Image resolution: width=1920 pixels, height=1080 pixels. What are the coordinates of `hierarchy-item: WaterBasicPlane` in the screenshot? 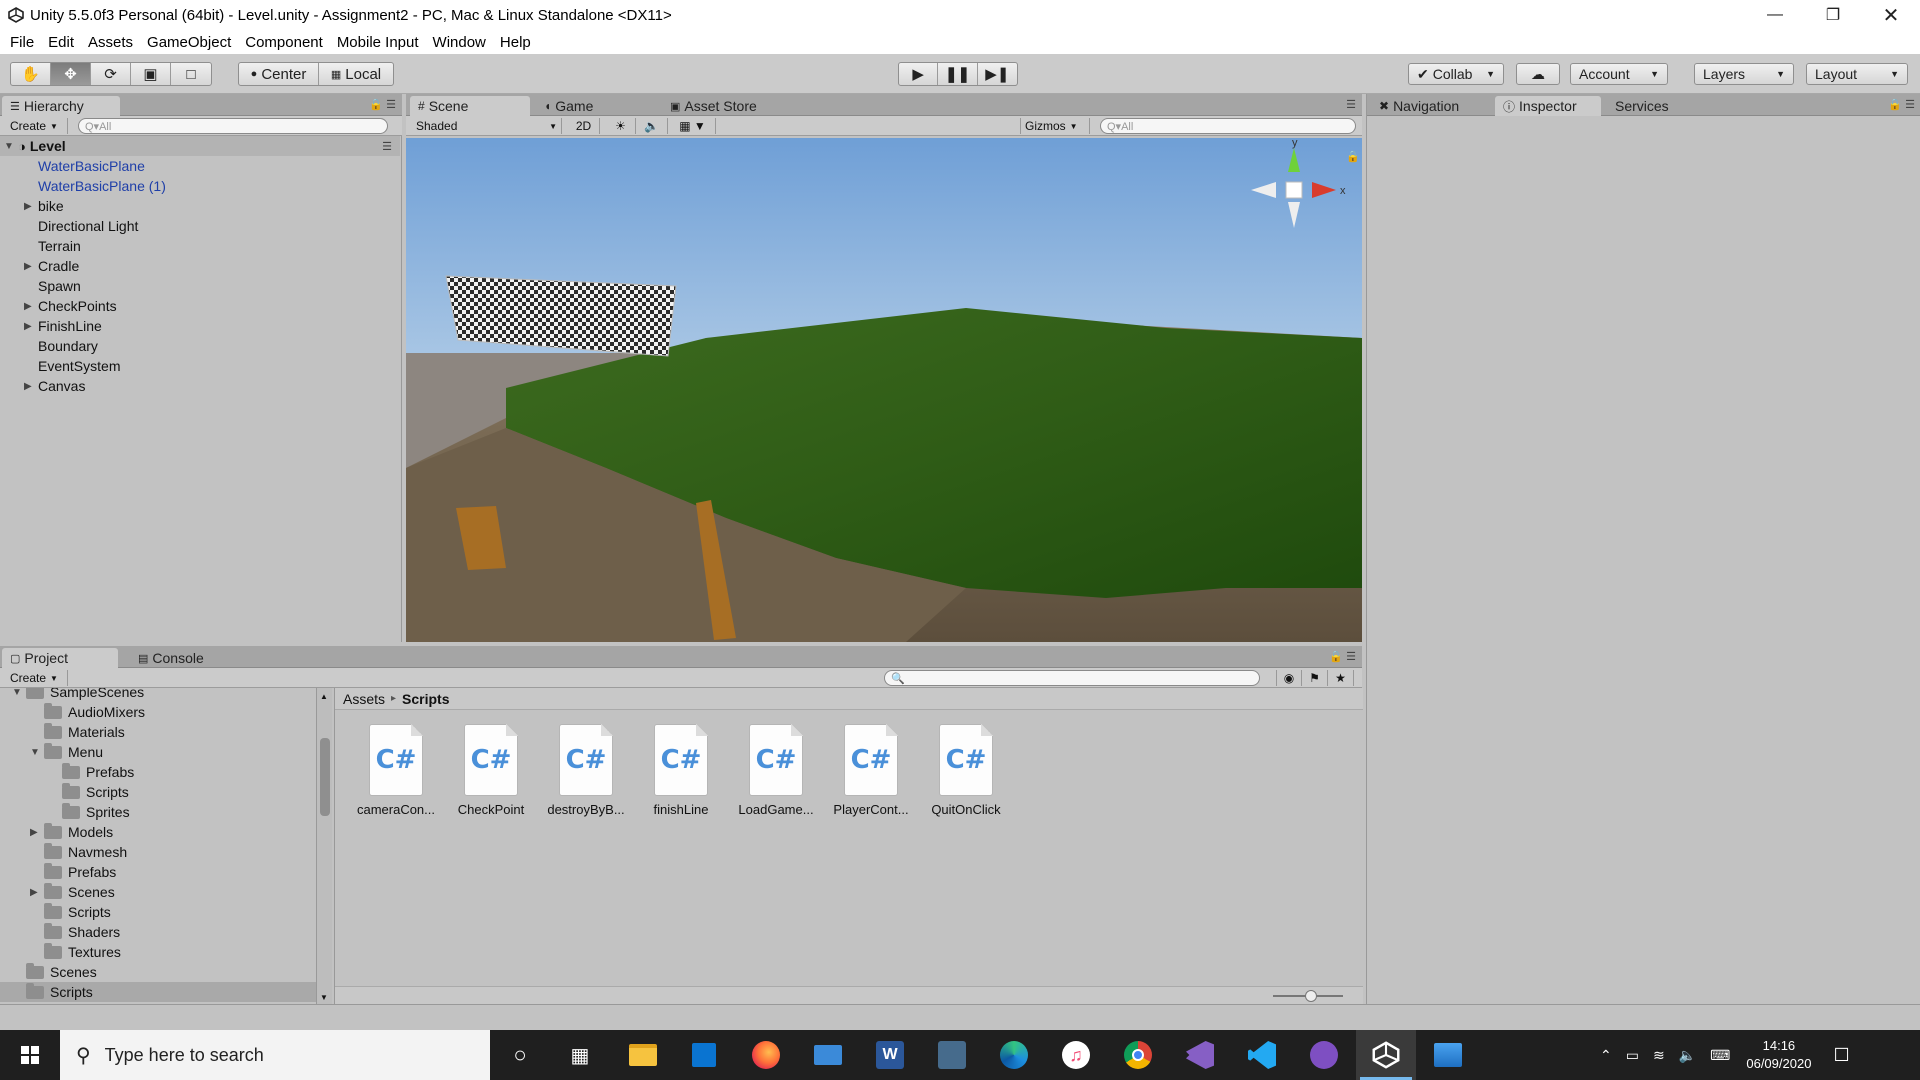 It's located at (72, 166).